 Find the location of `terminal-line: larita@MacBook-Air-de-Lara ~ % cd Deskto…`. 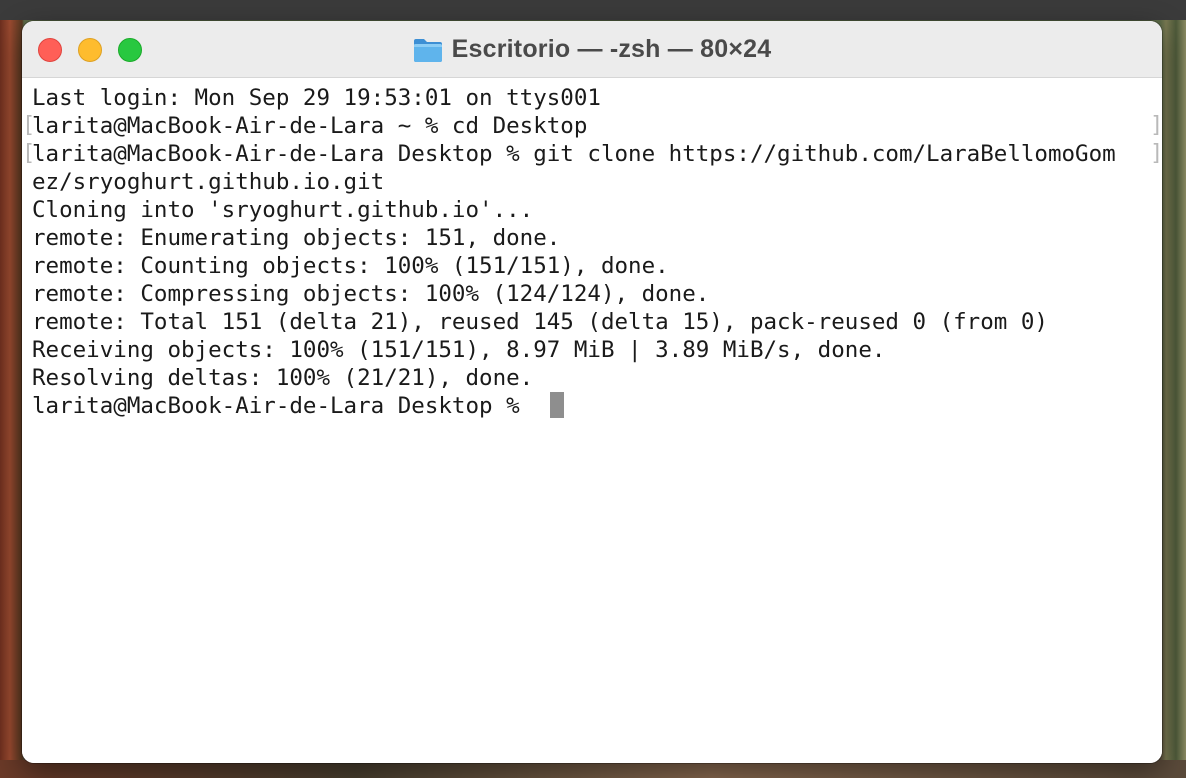

terminal-line: larita@MacBook-Air-de-Lara ~ % cd Deskto… is located at coordinates (310, 126).